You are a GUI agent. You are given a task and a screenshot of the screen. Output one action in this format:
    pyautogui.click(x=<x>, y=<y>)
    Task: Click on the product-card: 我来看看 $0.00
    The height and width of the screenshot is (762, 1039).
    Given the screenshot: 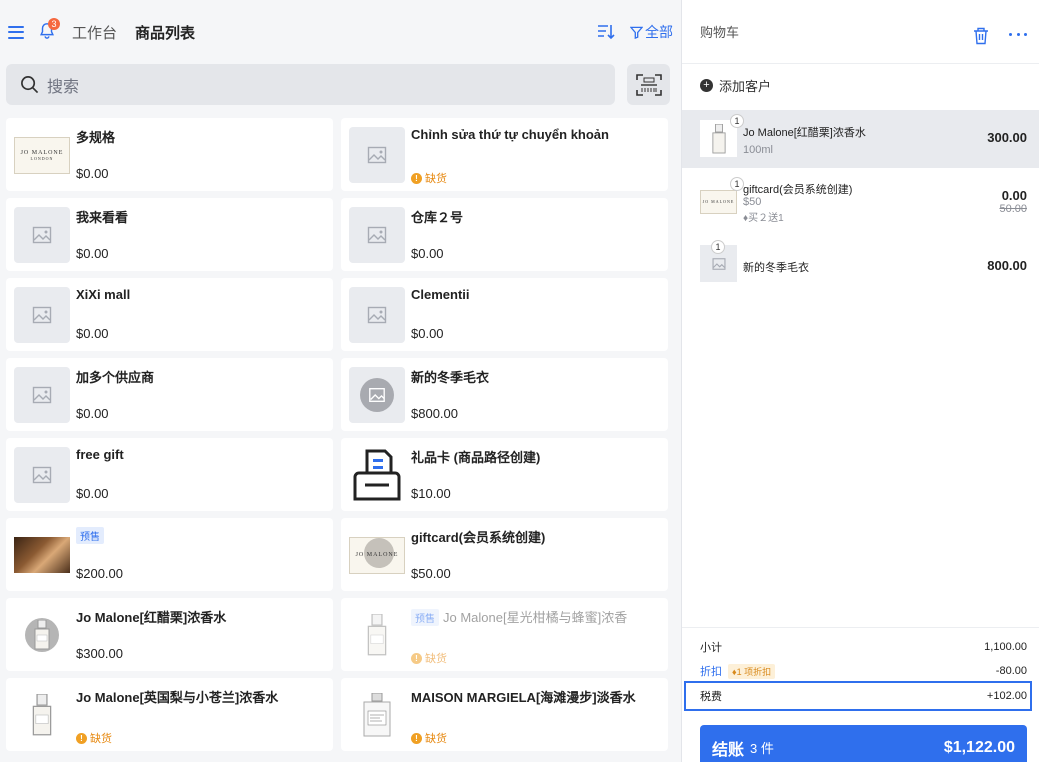 What is the action you would take?
    pyautogui.click(x=169, y=234)
    